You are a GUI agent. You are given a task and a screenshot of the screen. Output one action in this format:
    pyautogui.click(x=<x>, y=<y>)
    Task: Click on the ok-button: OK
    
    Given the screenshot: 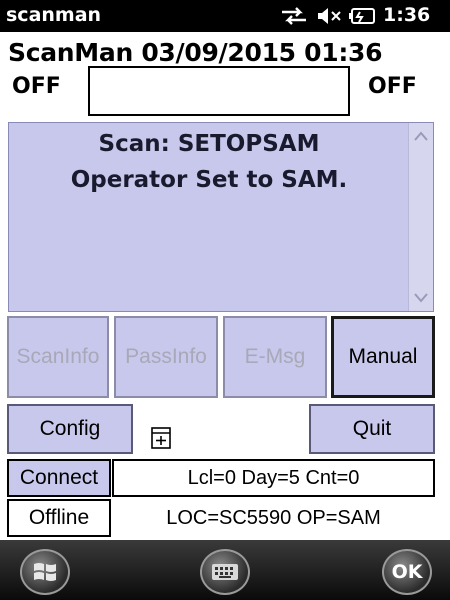 What is the action you would take?
    pyautogui.click(x=407, y=572)
    